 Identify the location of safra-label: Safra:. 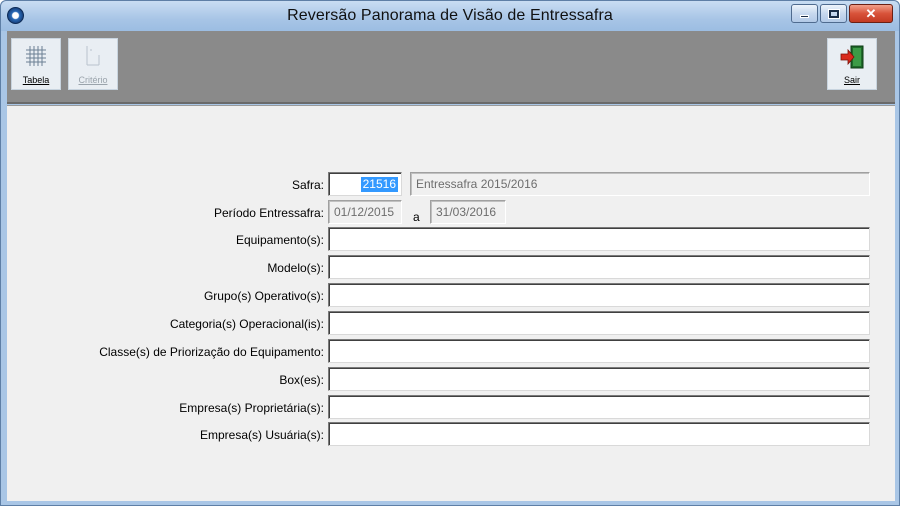
(307, 185).